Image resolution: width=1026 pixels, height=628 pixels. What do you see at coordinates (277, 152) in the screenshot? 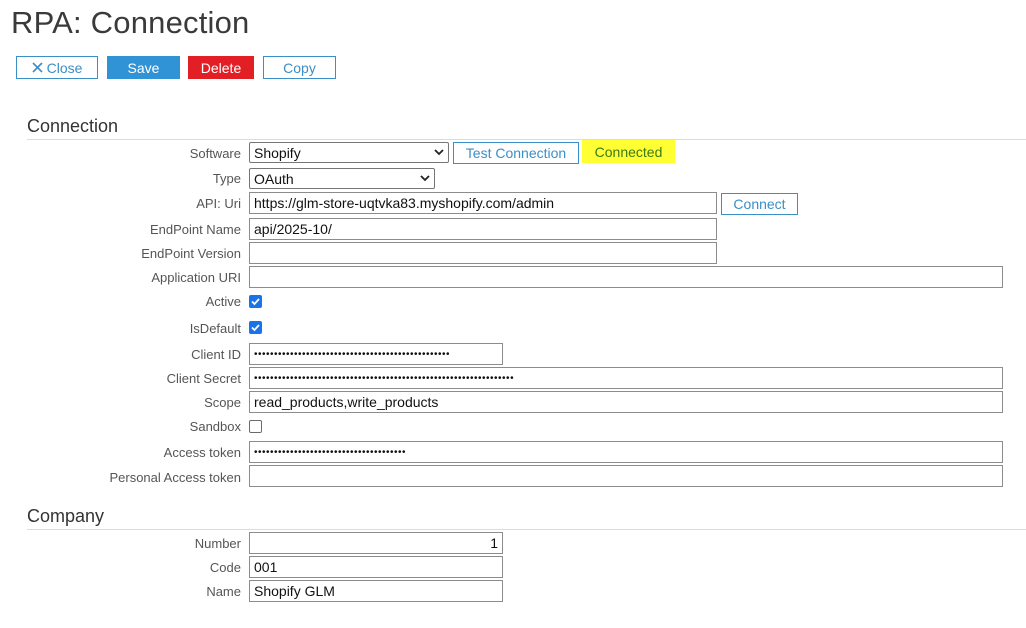
I see `software-select-value: Shopify` at bounding box center [277, 152].